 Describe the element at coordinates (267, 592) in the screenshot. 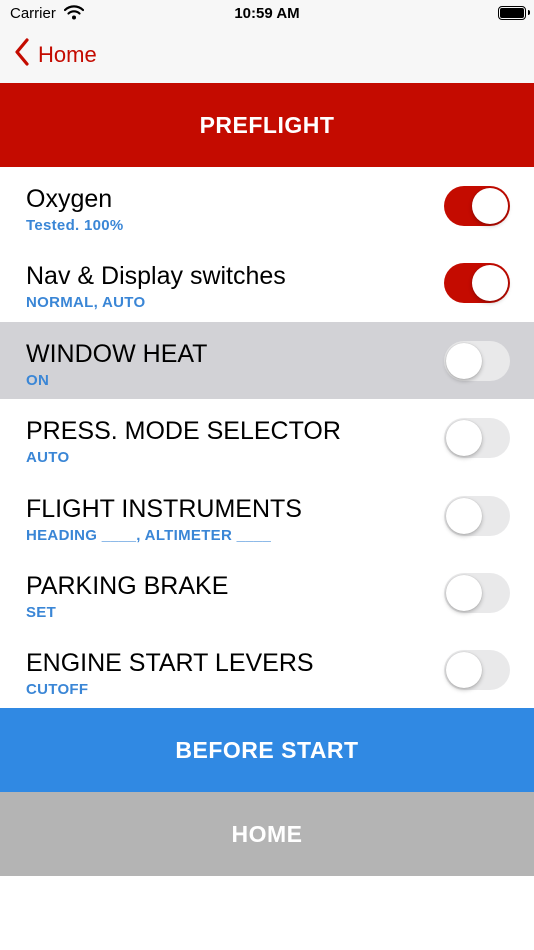

I see `checklist-row-parking-brake: PARKING BRAKE SET` at that location.